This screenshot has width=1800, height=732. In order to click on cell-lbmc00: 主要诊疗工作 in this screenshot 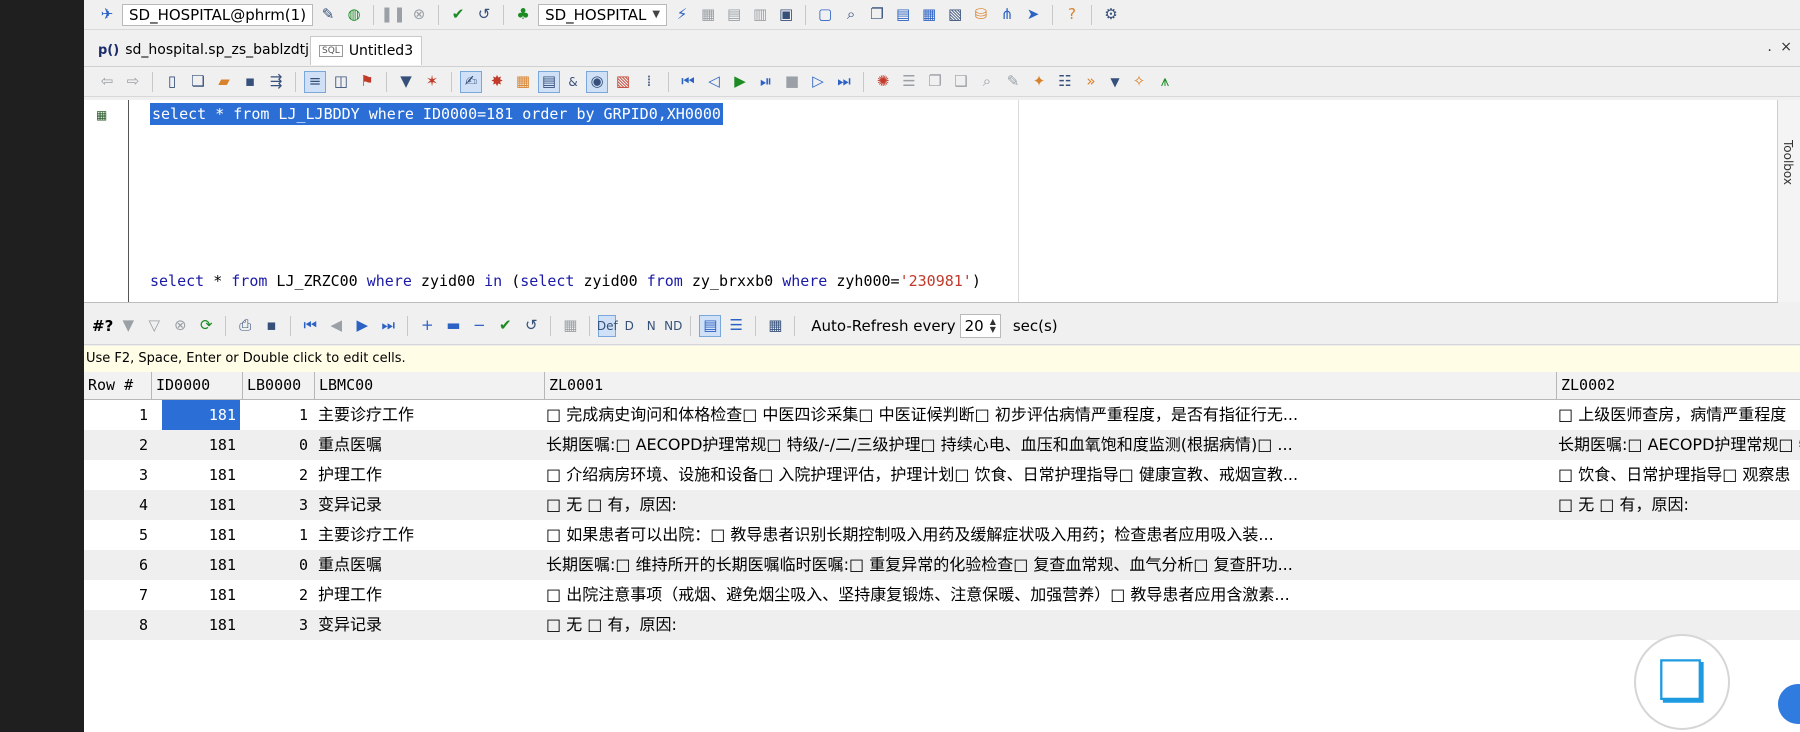, I will do `click(430, 535)`.